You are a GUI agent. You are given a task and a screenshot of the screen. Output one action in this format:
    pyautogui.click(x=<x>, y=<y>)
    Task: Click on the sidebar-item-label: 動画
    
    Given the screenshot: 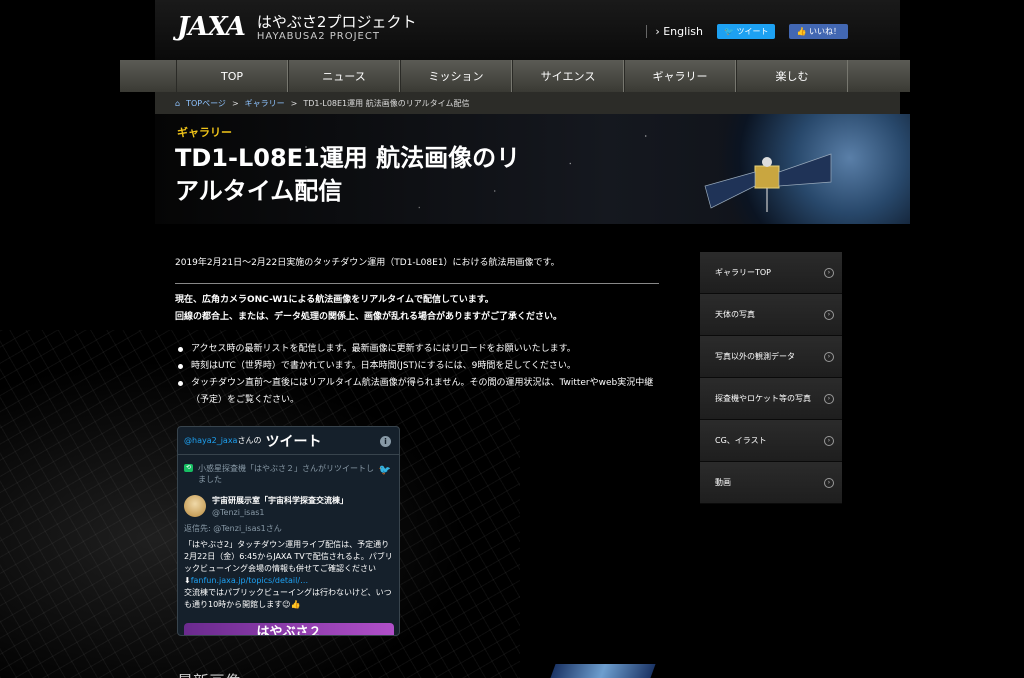 What is the action you would take?
    pyautogui.click(x=723, y=482)
    